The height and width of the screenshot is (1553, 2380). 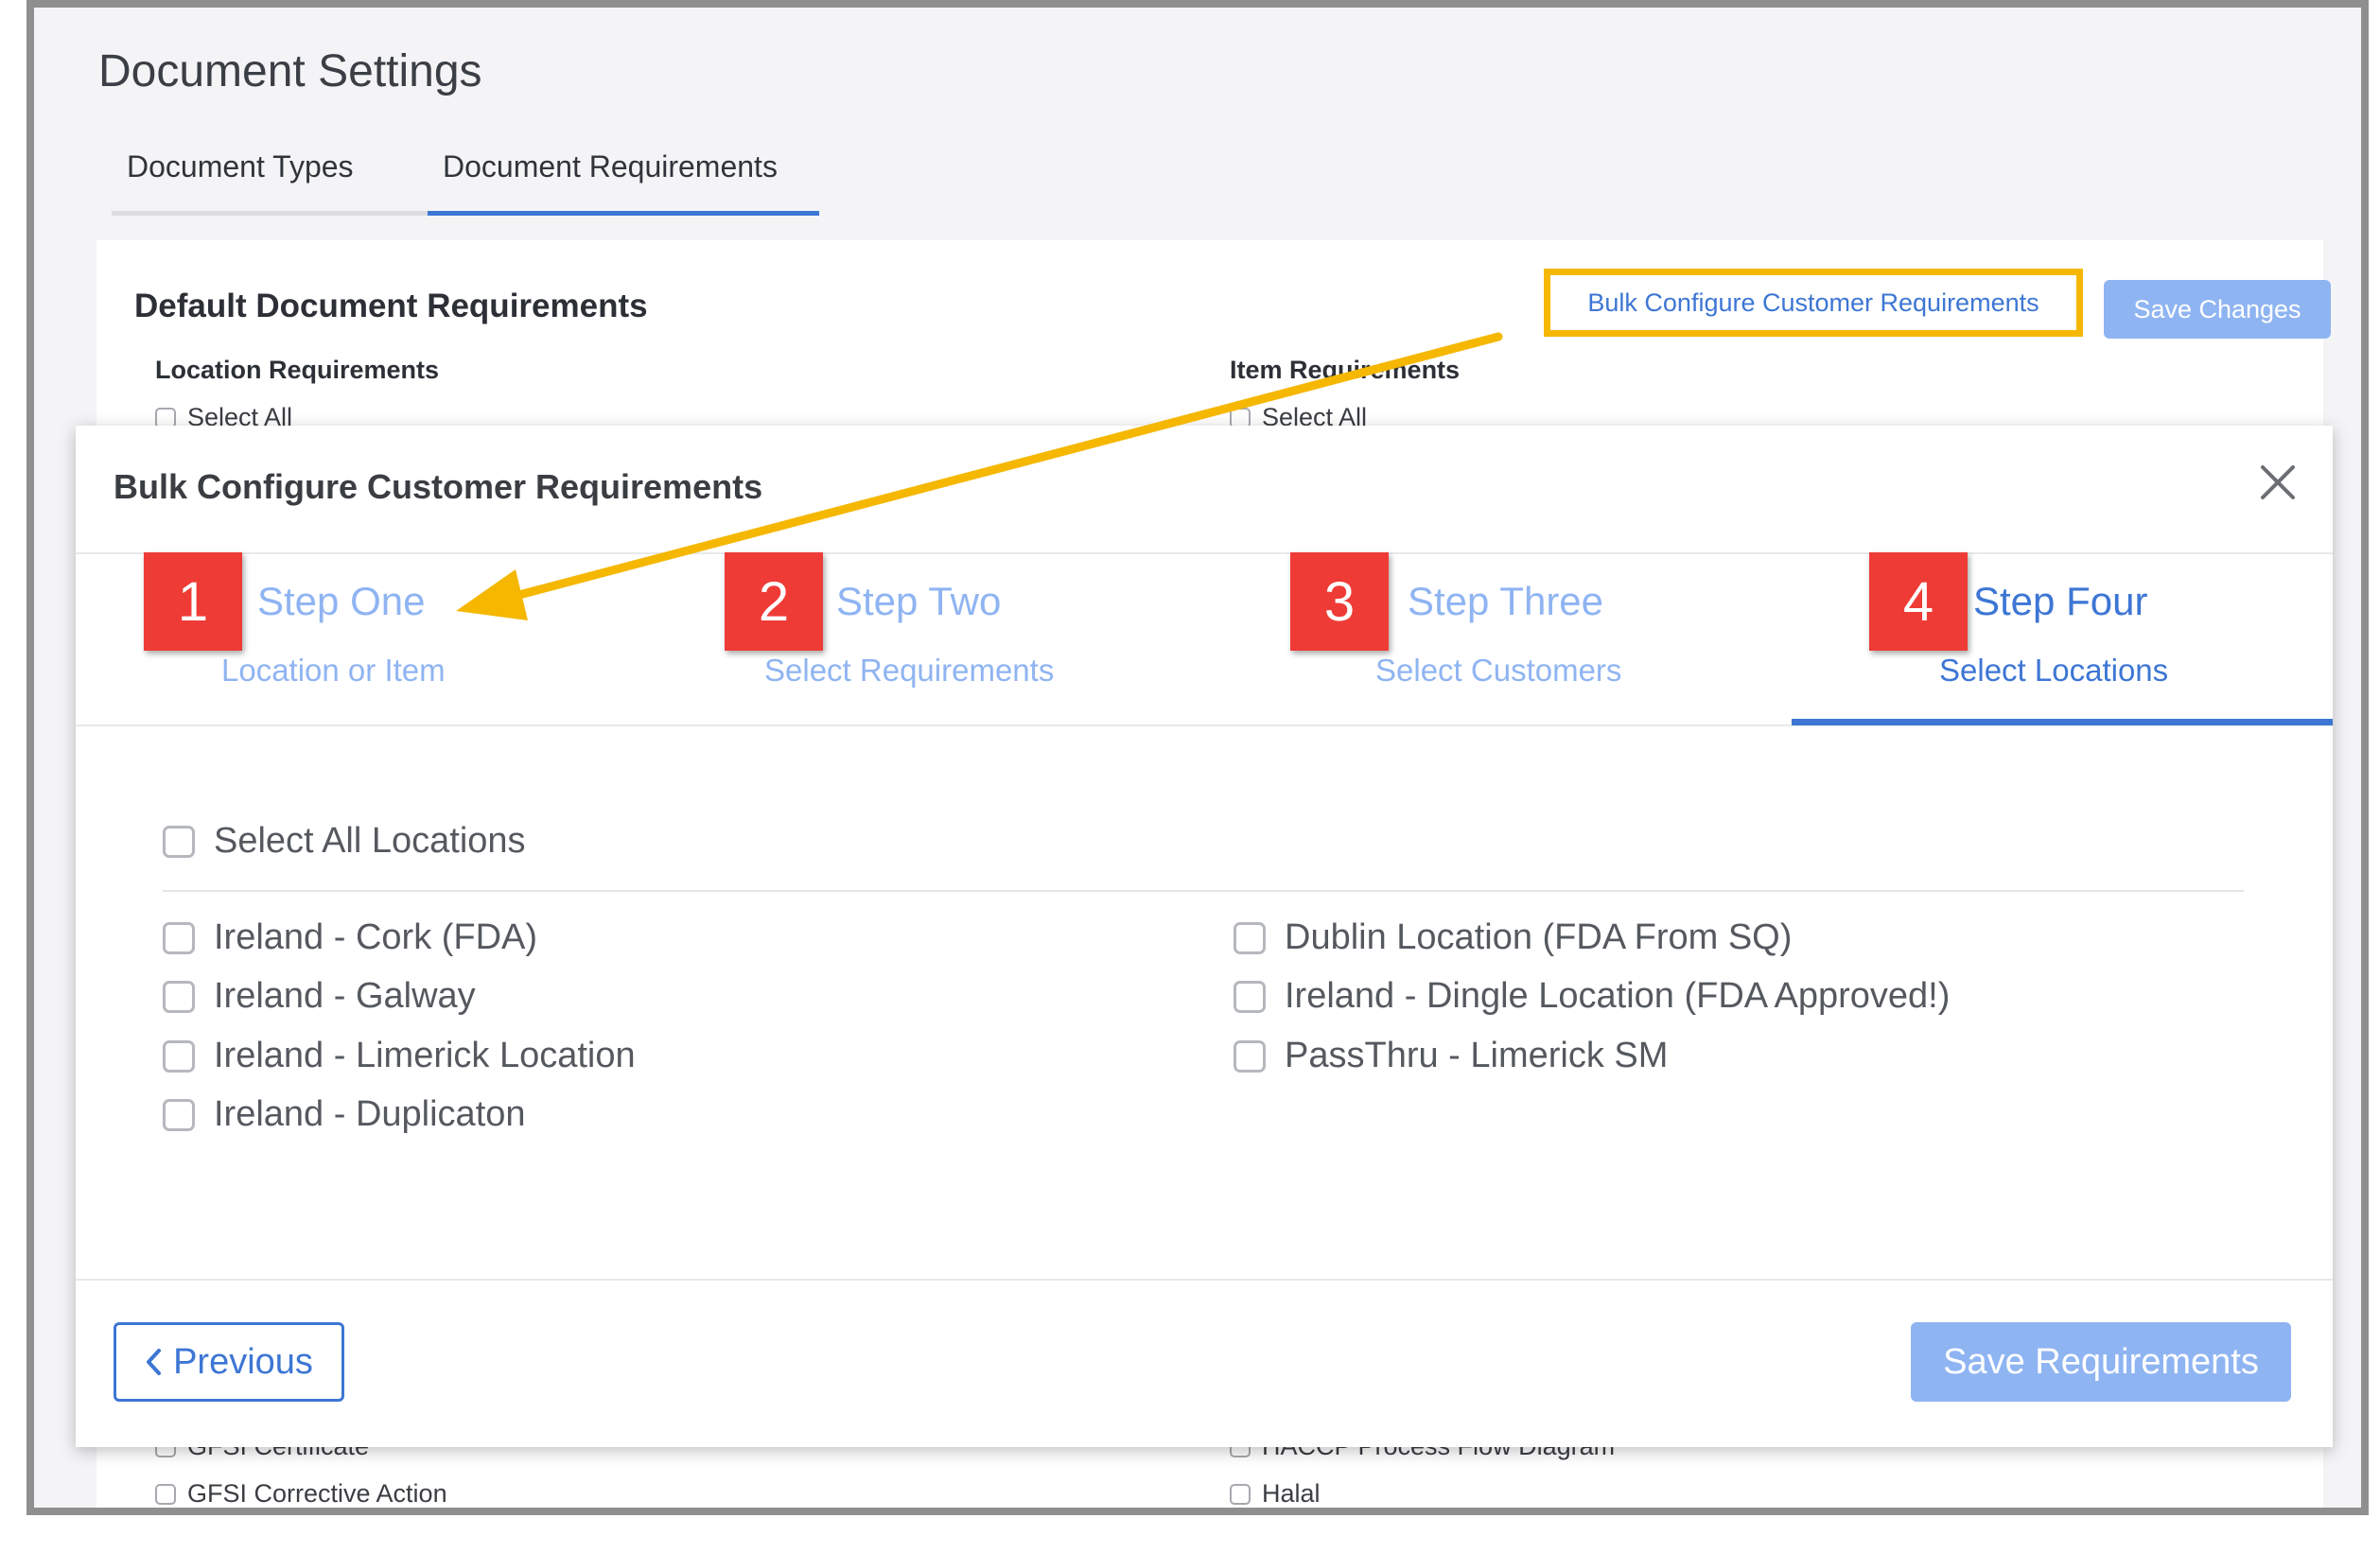 I want to click on step-number-badge: 1, so click(x=193, y=601).